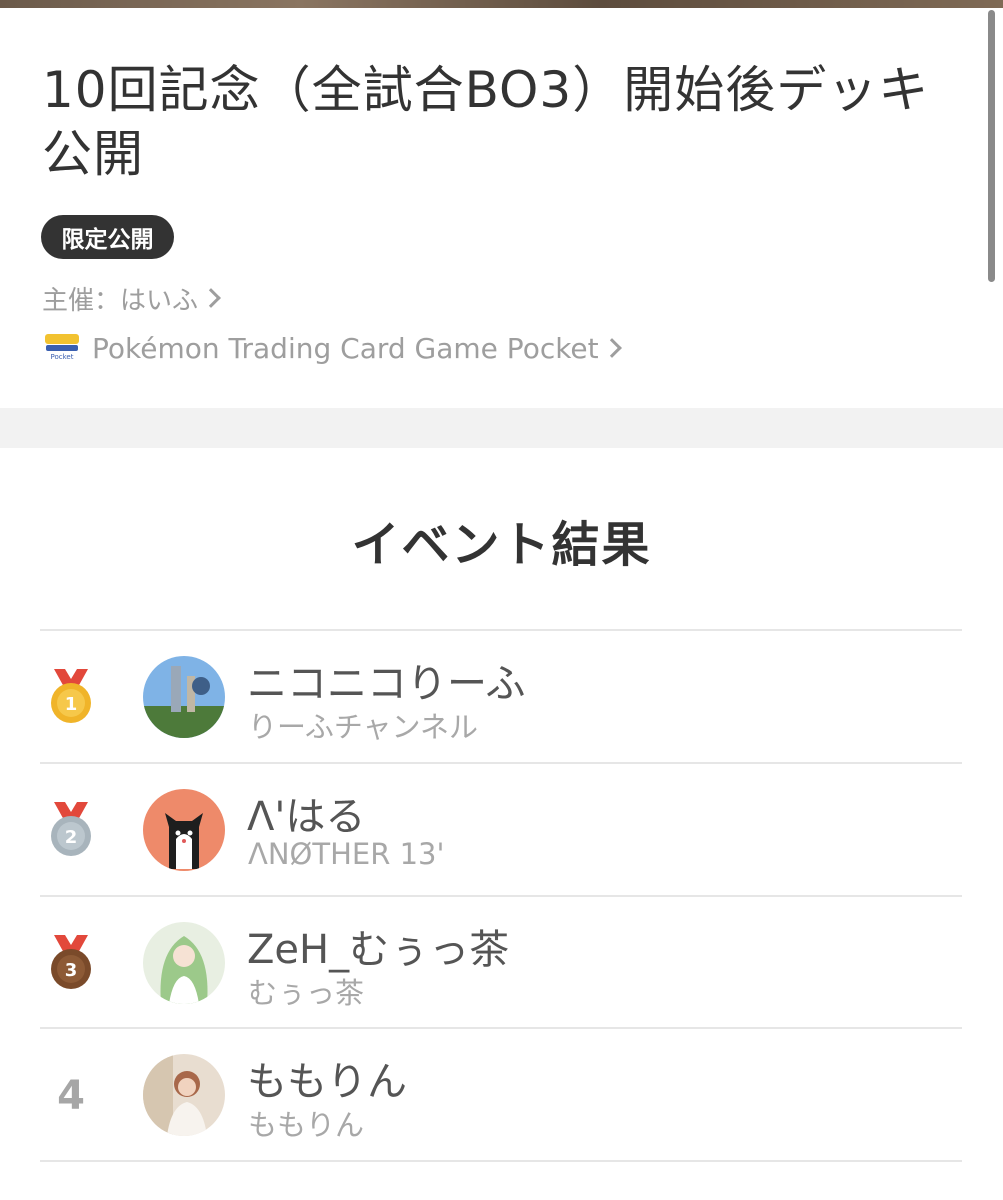 This screenshot has width=1003, height=1200. Describe the element at coordinates (306, 817) in the screenshot. I see `player-name: Λ'はる` at that location.